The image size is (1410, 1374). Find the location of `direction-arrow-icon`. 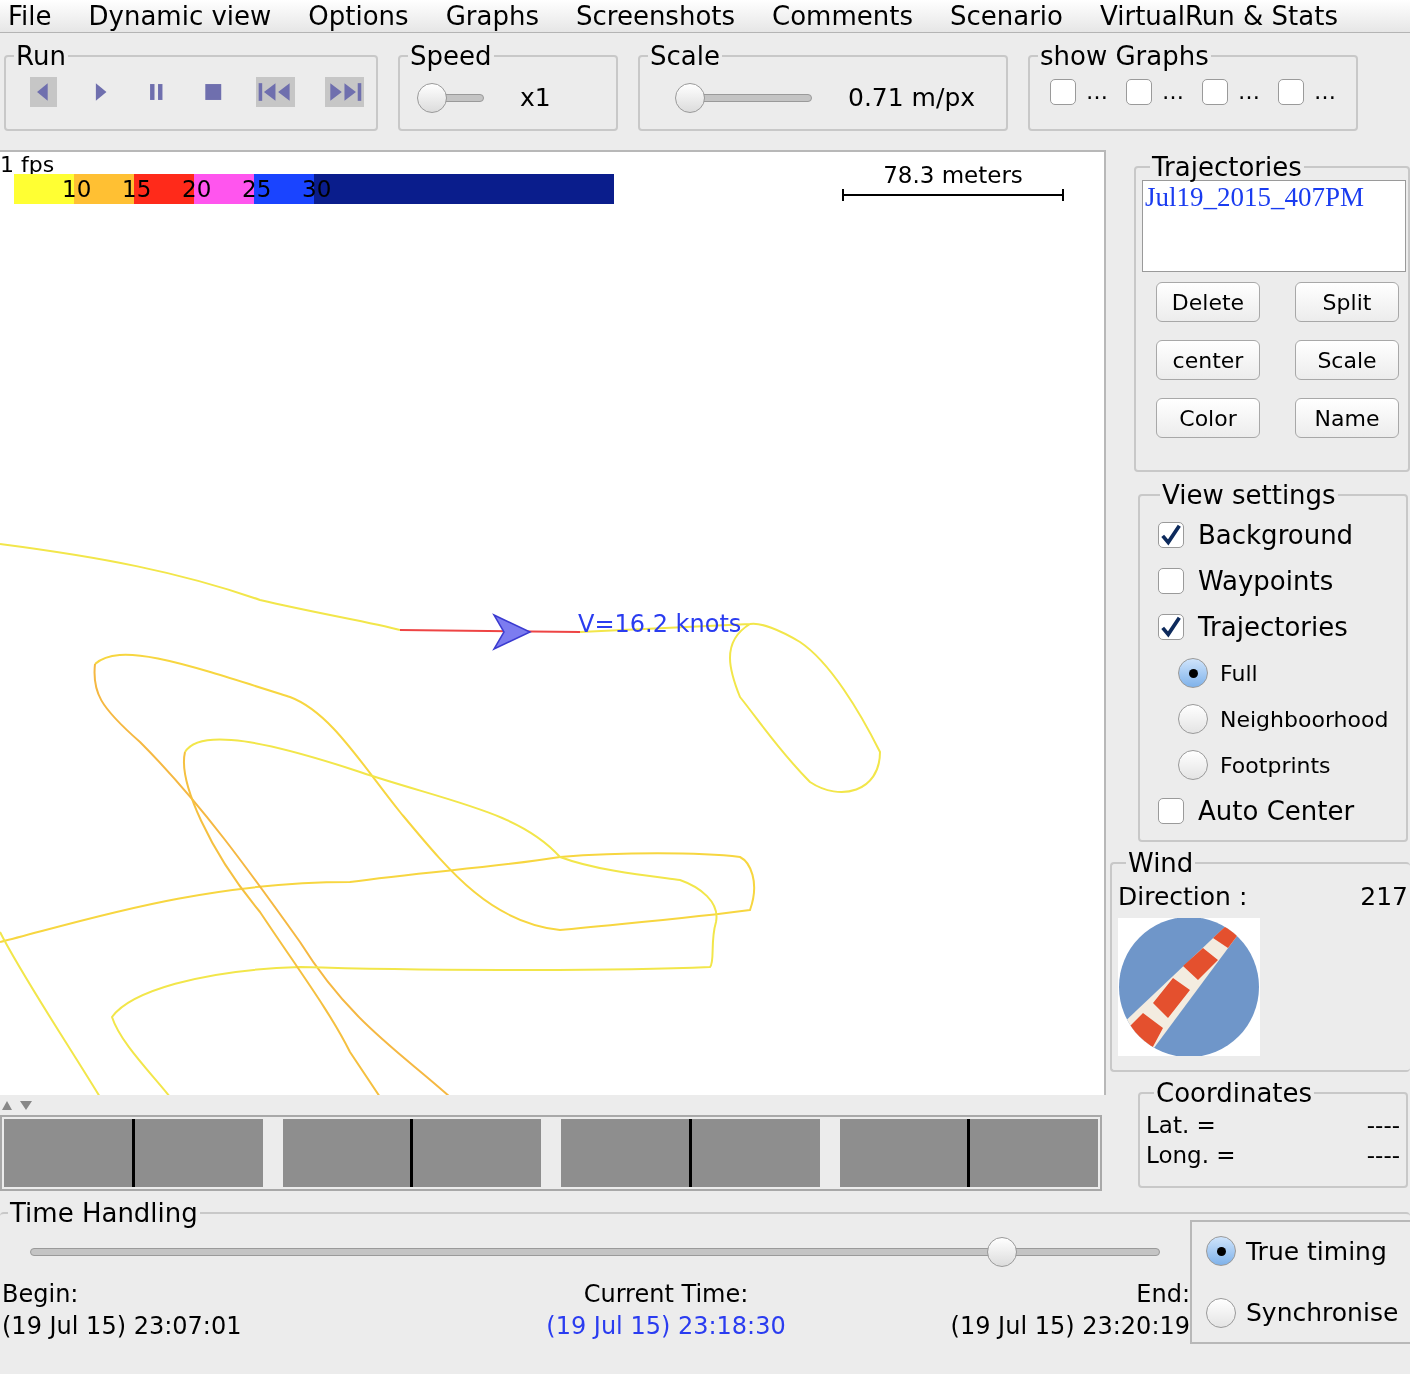

direction-arrow-icon is located at coordinates (512, 632).